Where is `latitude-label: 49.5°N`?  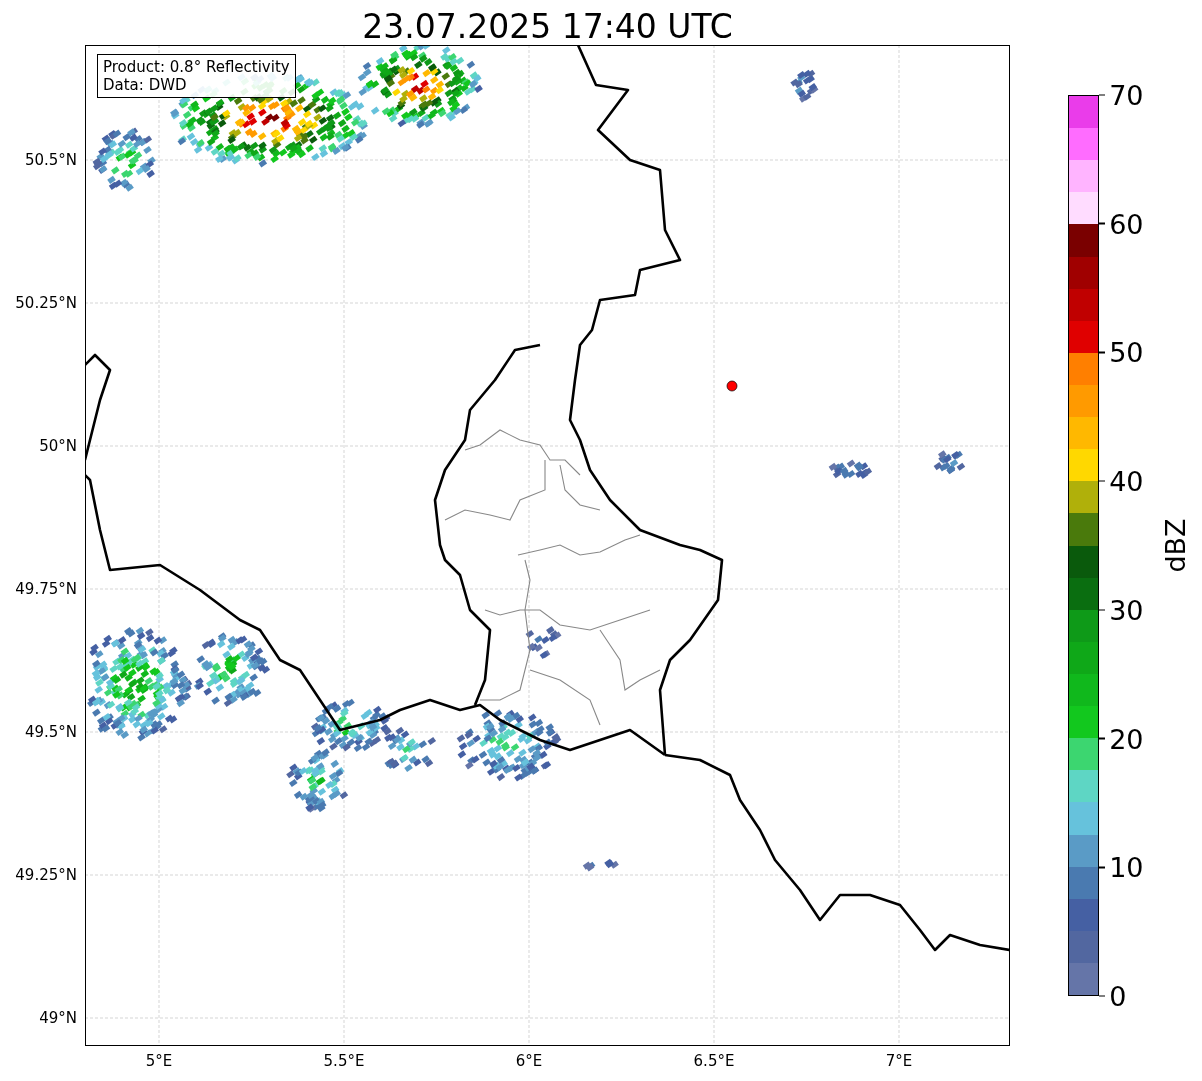 latitude-label: 49.5°N is located at coordinates (50, 732).